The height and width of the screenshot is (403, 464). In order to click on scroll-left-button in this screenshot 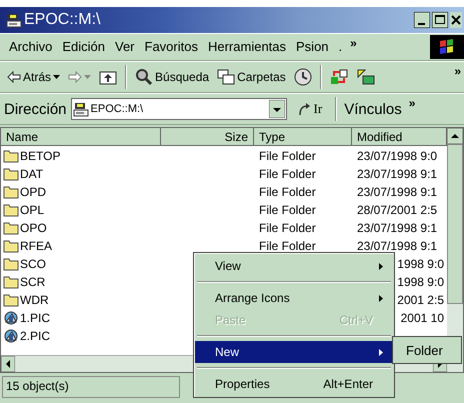, I will do `click(8, 364)`.